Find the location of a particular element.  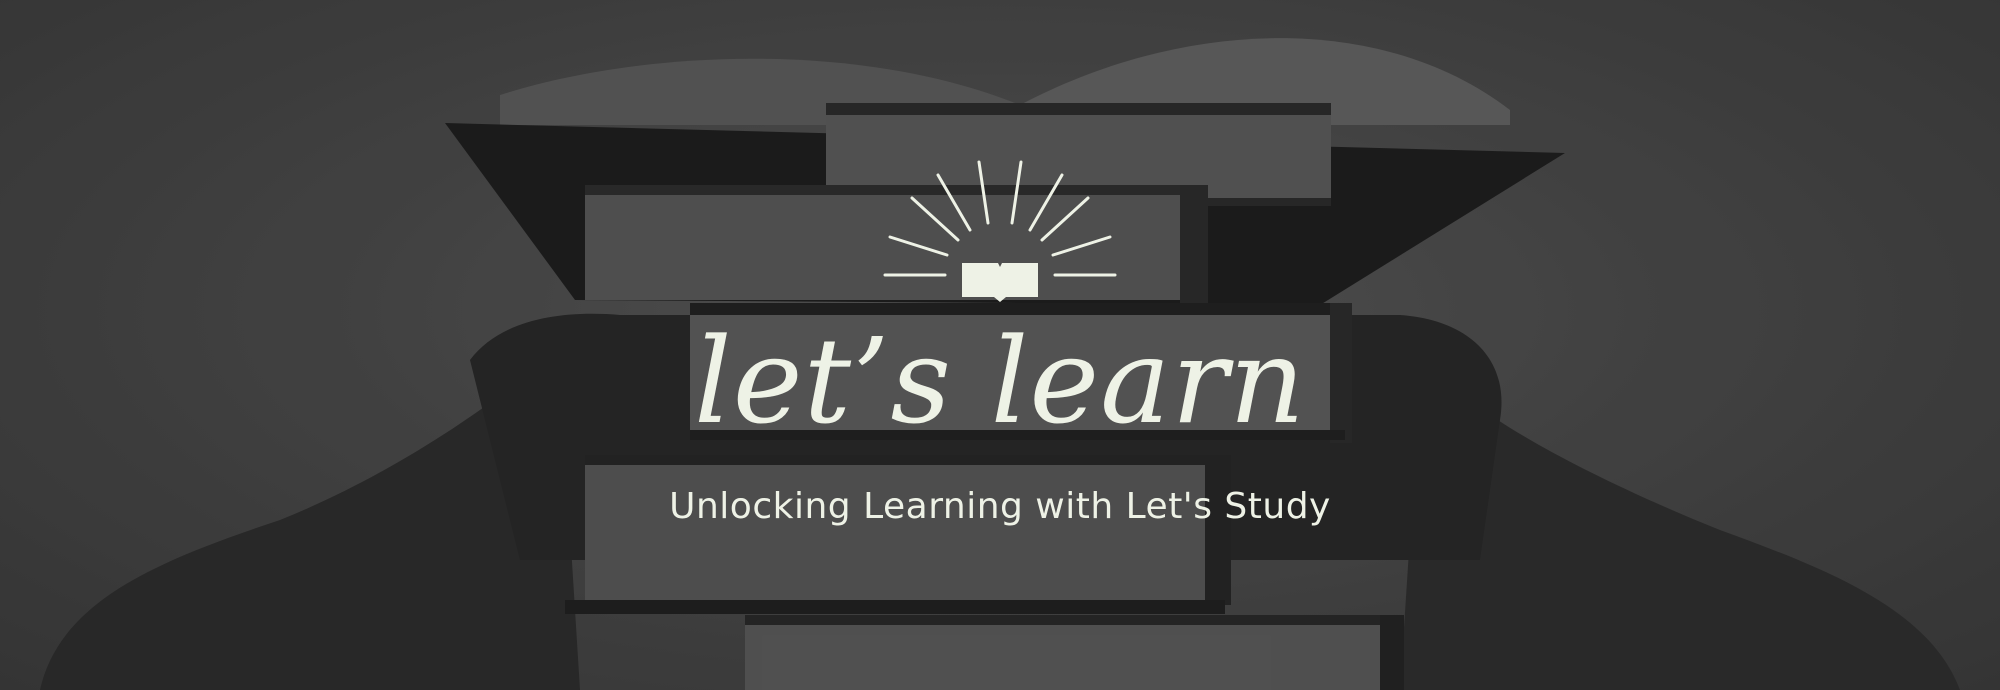

tagline-subtitle: Unlocking Learning with Let's Study is located at coordinates (1000, 506).